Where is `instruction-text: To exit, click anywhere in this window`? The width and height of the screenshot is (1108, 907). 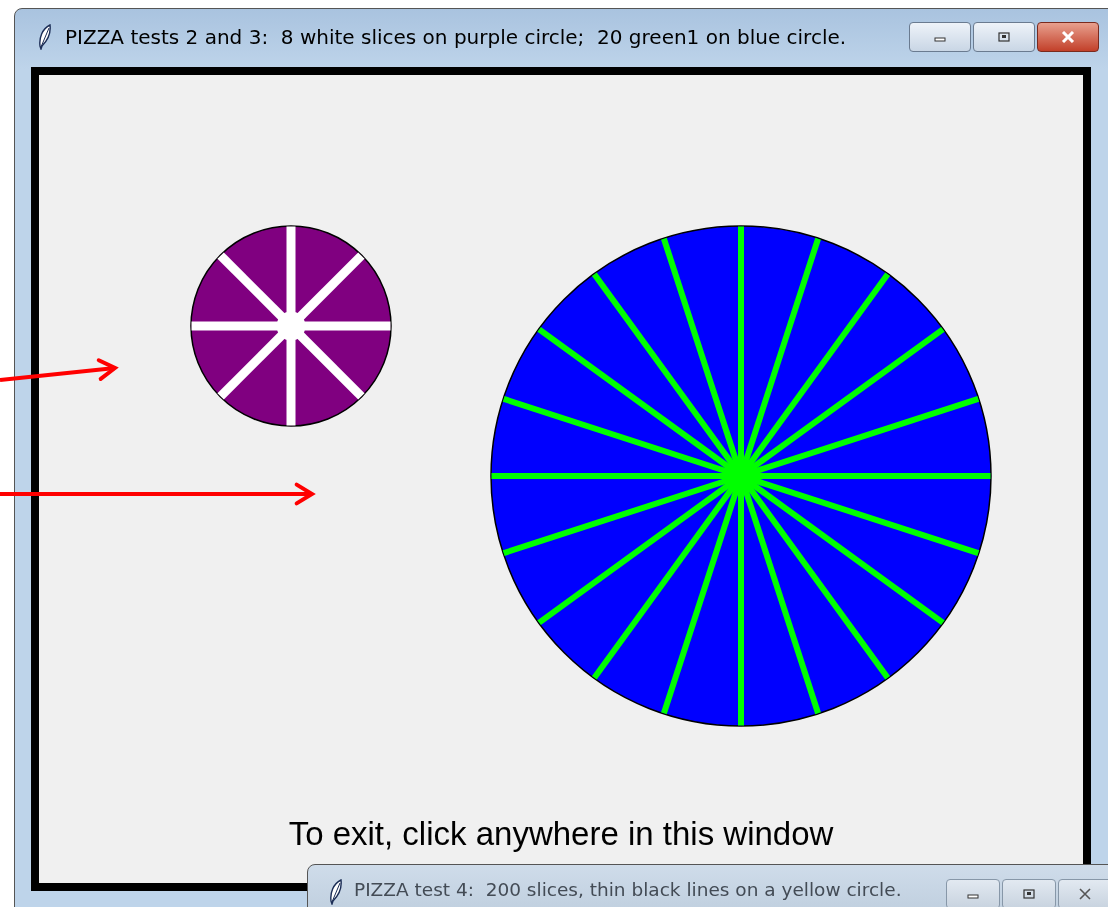
instruction-text: To exit, click anywhere in this window is located at coordinates (561, 834).